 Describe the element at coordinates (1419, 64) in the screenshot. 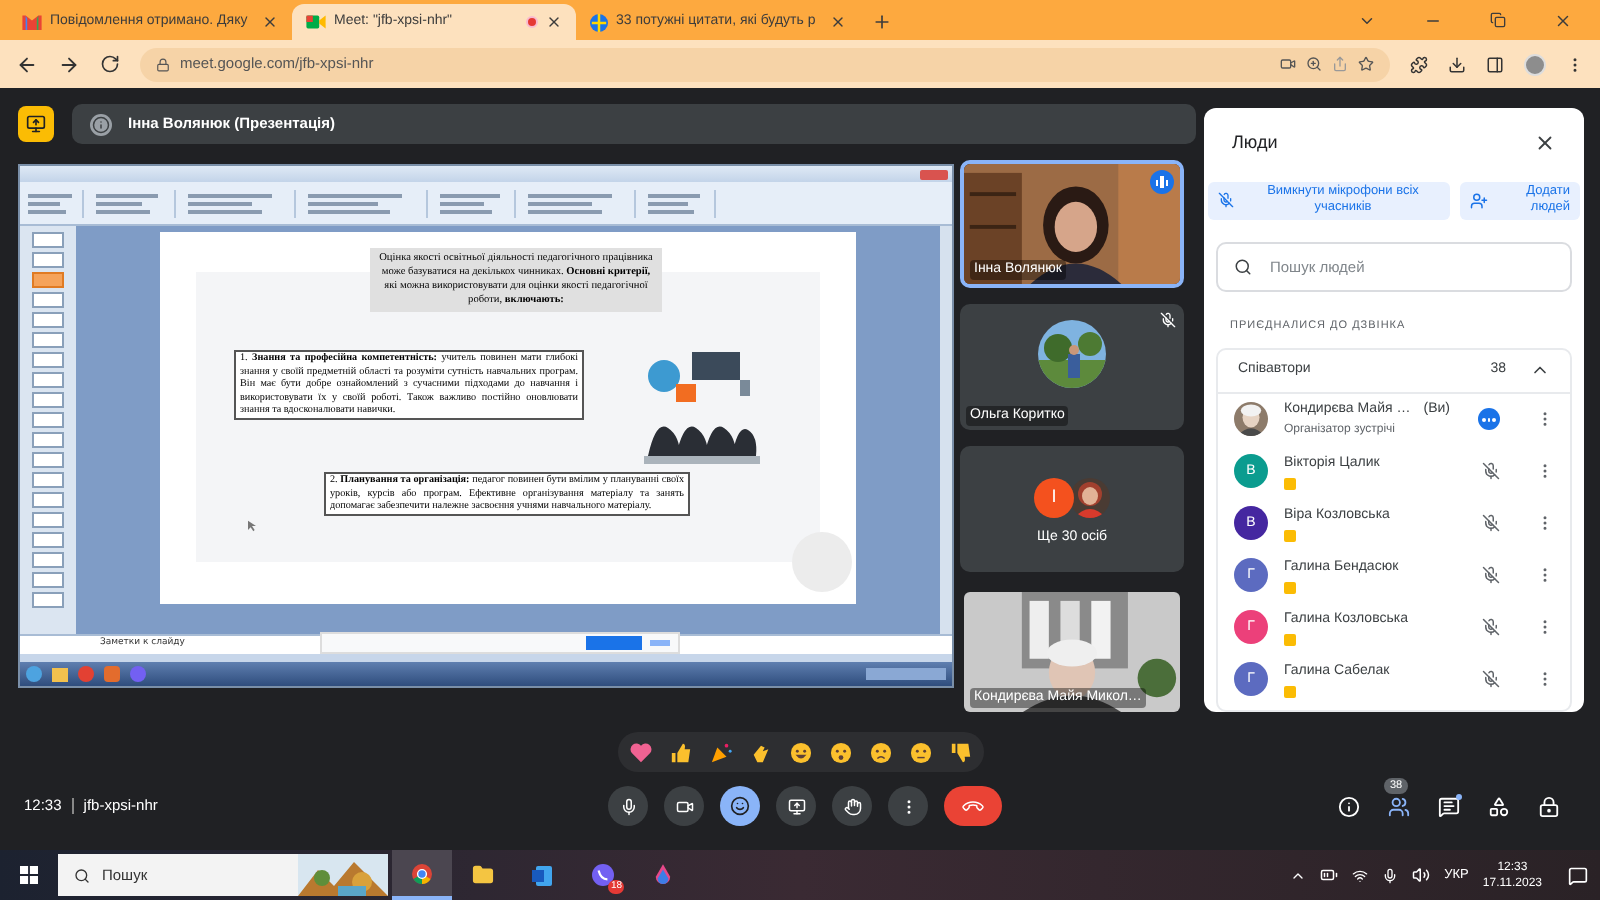

I see `extensions-icon` at that location.